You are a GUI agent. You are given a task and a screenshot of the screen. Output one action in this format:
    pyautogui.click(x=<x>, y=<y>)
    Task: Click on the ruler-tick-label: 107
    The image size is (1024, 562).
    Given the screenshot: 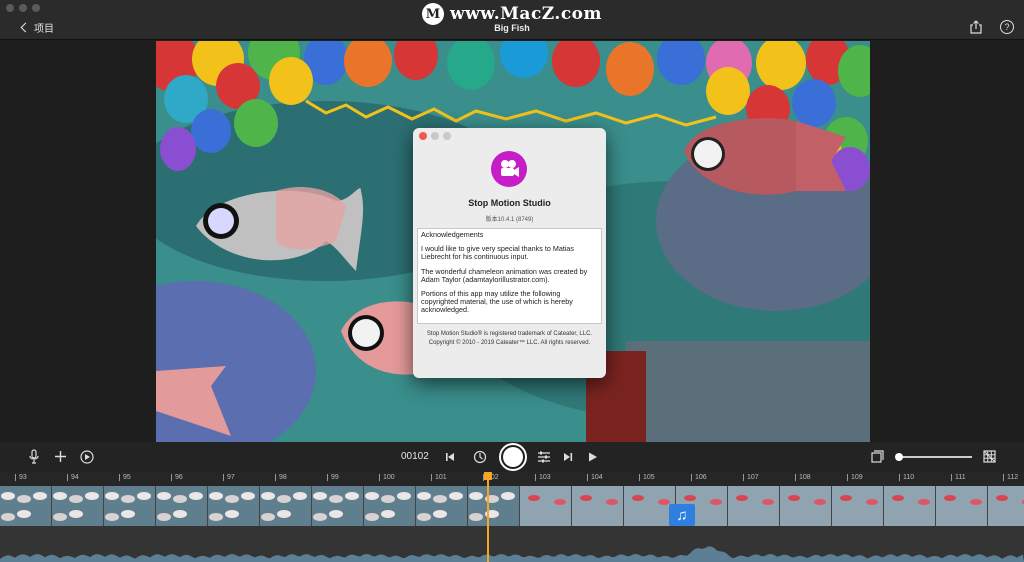 What is the action you would take?
    pyautogui.click(x=753, y=477)
    